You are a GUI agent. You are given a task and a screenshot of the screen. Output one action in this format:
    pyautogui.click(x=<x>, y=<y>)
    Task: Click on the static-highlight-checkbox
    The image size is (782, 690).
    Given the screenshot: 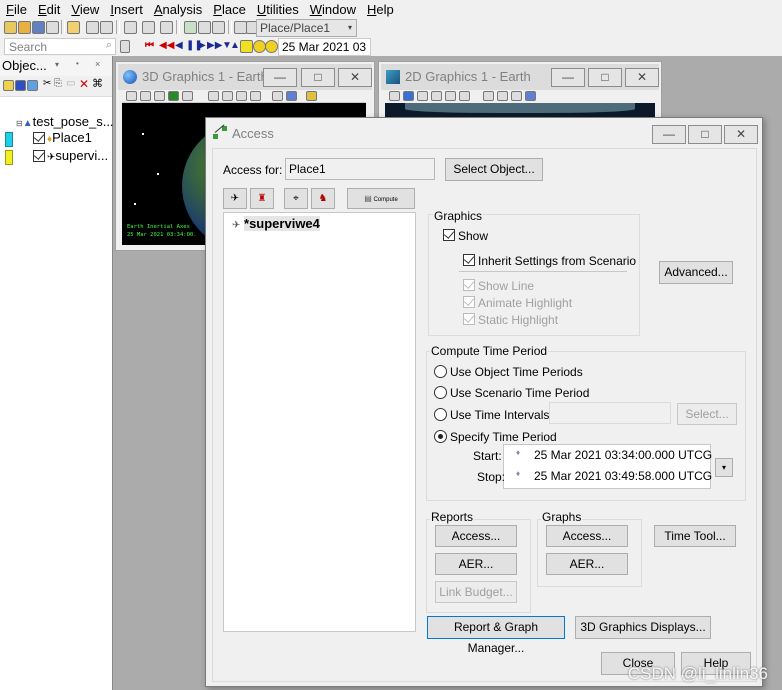 What is the action you would take?
    pyautogui.click(x=469, y=318)
    